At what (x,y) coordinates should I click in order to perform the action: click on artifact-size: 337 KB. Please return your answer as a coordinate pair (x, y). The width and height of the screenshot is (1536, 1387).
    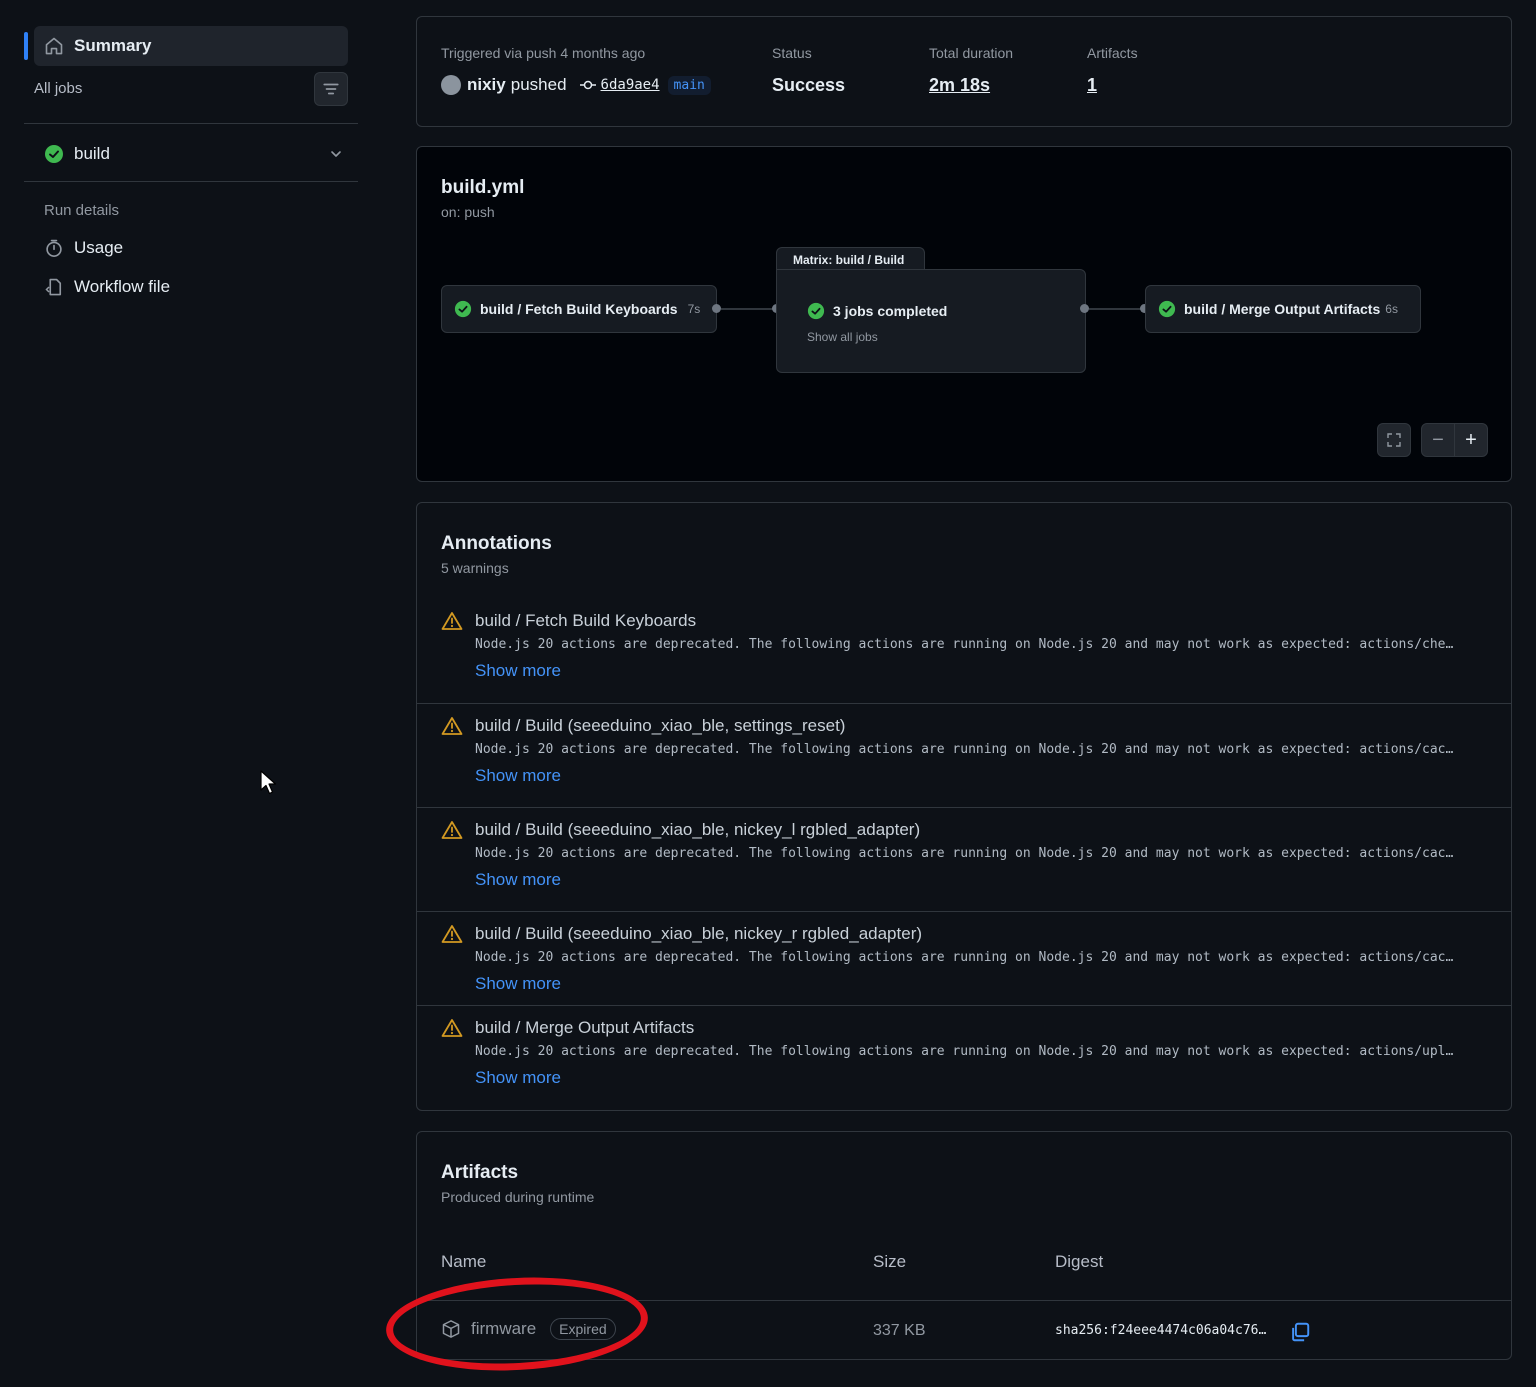
    Looking at the image, I should click on (899, 1330).